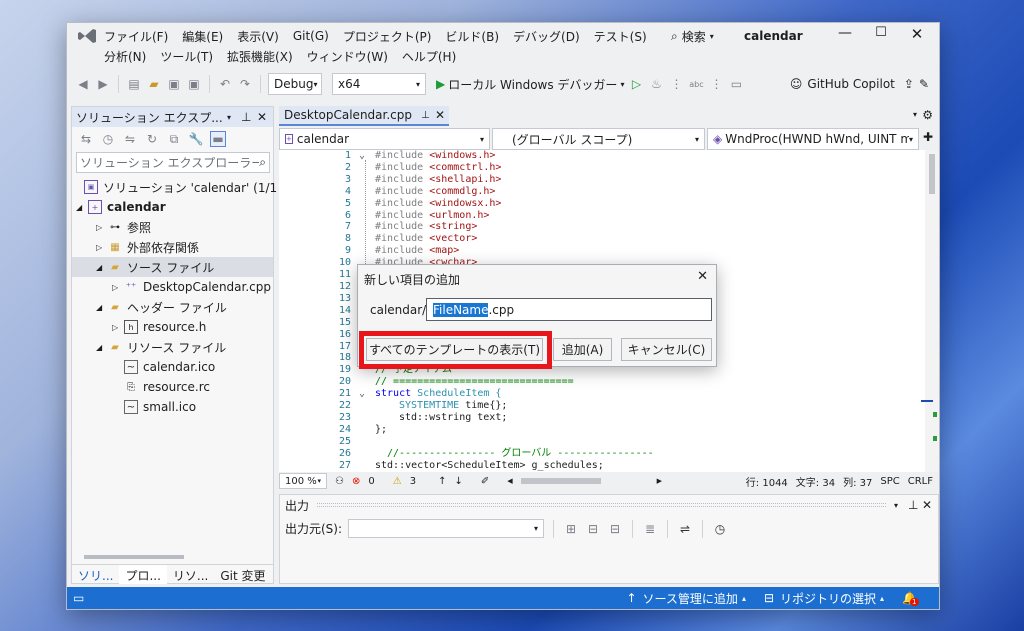  What do you see at coordinates (86, 139) in the screenshot?
I see `sync-icon: ⇆` at bounding box center [86, 139].